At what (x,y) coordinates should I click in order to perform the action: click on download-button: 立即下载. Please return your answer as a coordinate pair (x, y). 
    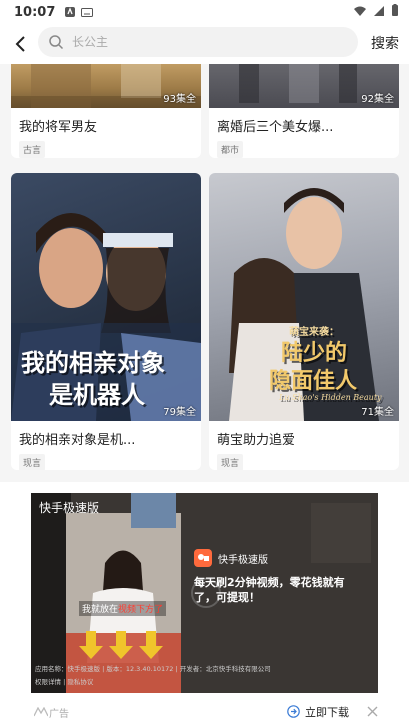
    Looking at the image, I should click on (327, 712).